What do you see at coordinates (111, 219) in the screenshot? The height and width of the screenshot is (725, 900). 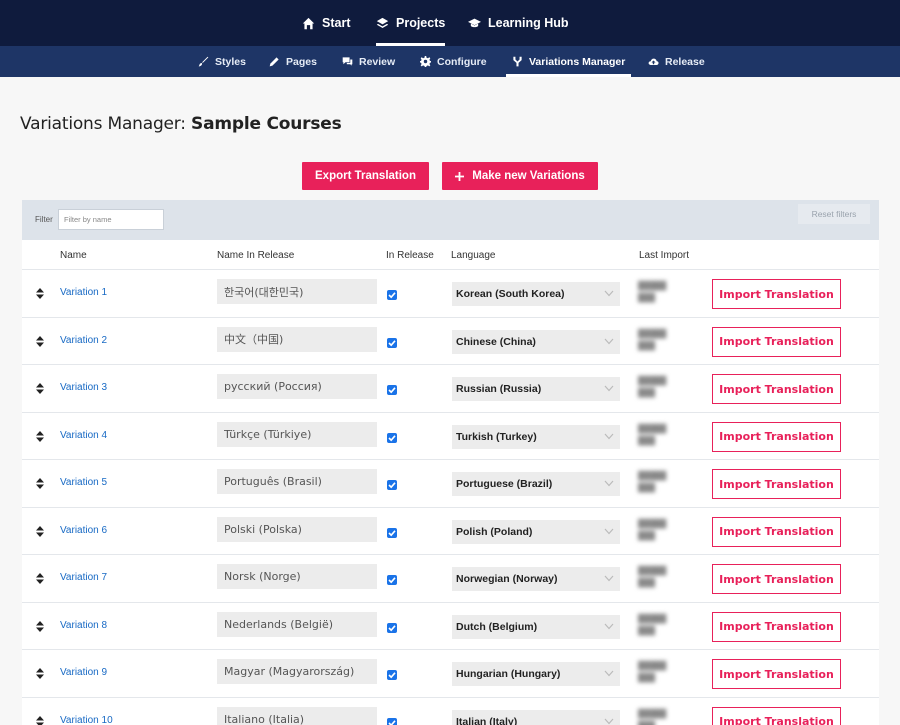 I see `filter-input` at bounding box center [111, 219].